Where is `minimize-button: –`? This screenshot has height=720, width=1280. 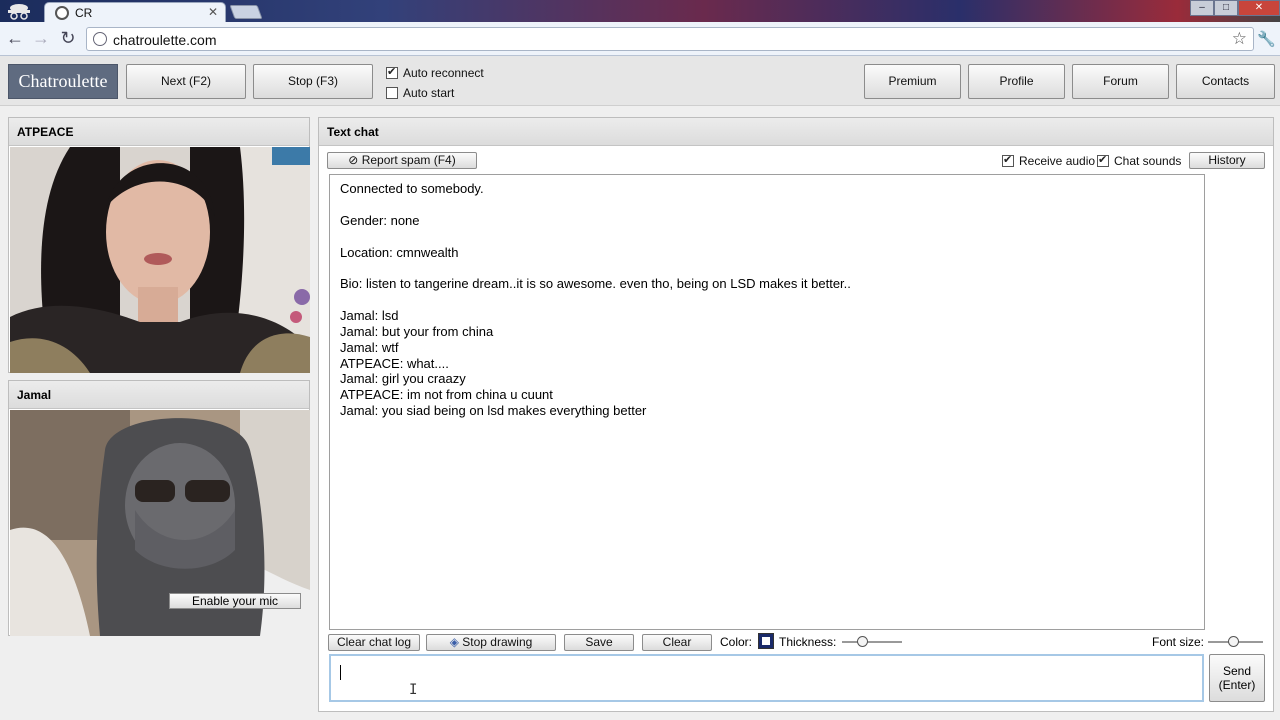
minimize-button: – is located at coordinates (1202, 8).